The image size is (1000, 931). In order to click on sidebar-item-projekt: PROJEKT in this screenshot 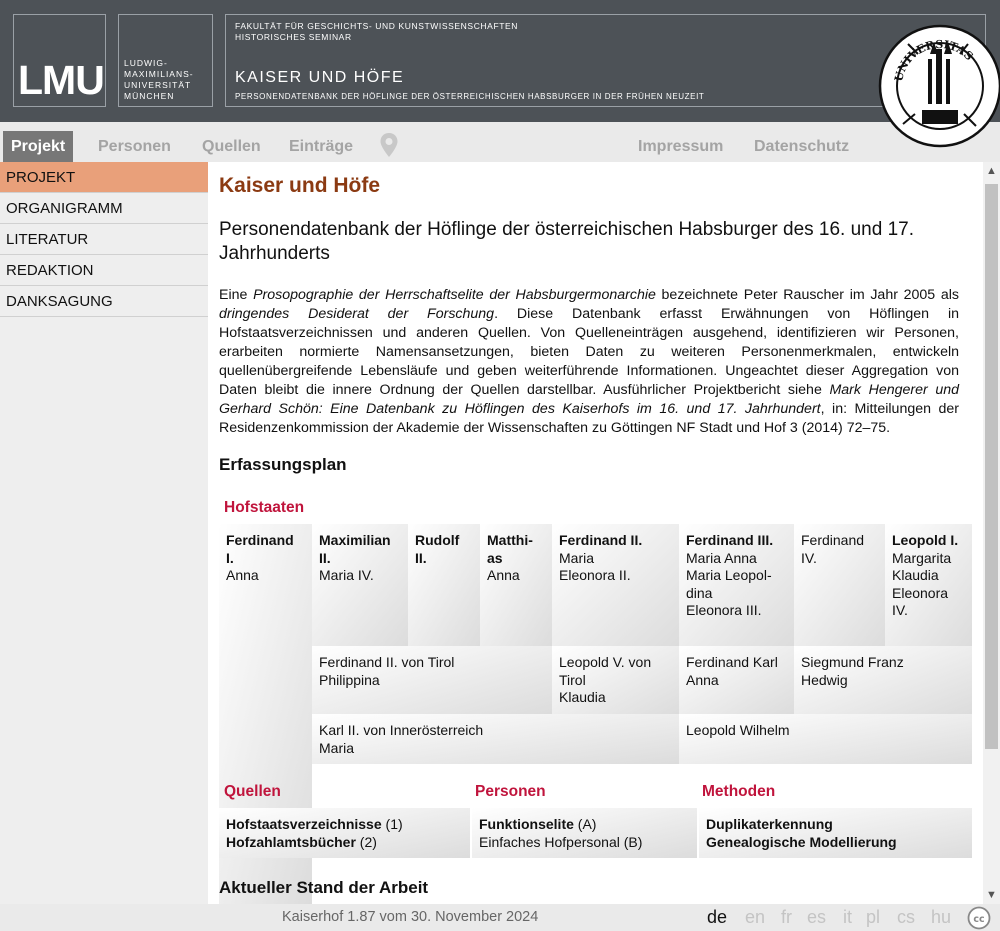, I will do `click(104, 177)`.